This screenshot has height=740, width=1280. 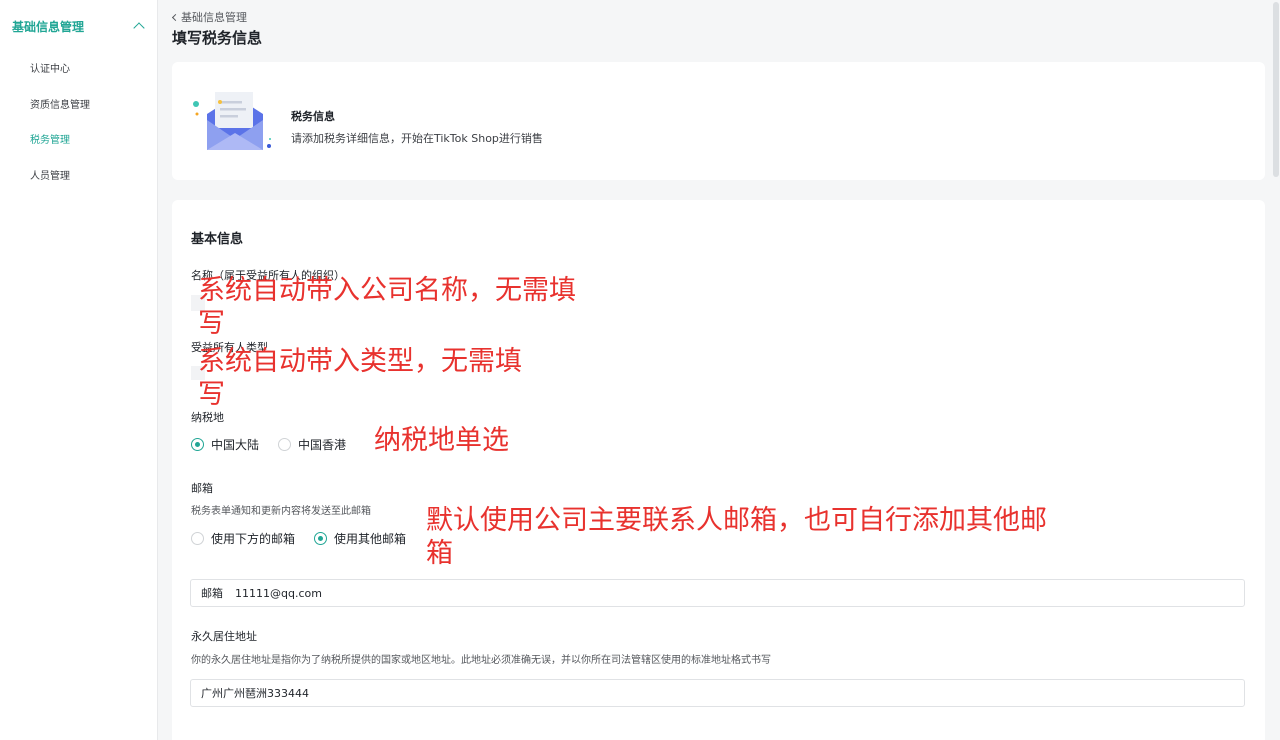 What do you see at coordinates (253, 539) in the screenshot?
I see `email-option-label: 使用下方的邮箱` at bounding box center [253, 539].